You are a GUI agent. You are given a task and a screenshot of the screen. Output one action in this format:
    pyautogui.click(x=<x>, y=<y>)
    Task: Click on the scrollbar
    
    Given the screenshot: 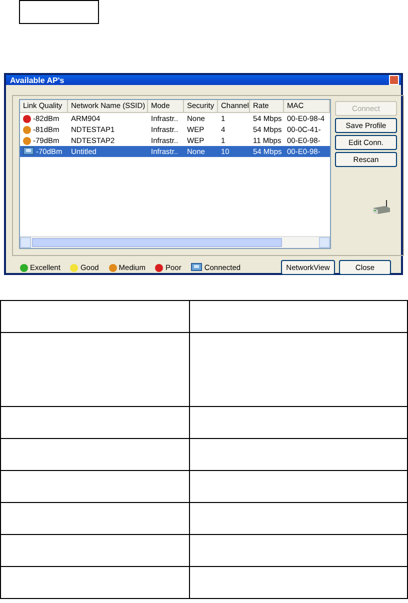 What is the action you would take?
    pyautogui.click(x=175, y=242)
    